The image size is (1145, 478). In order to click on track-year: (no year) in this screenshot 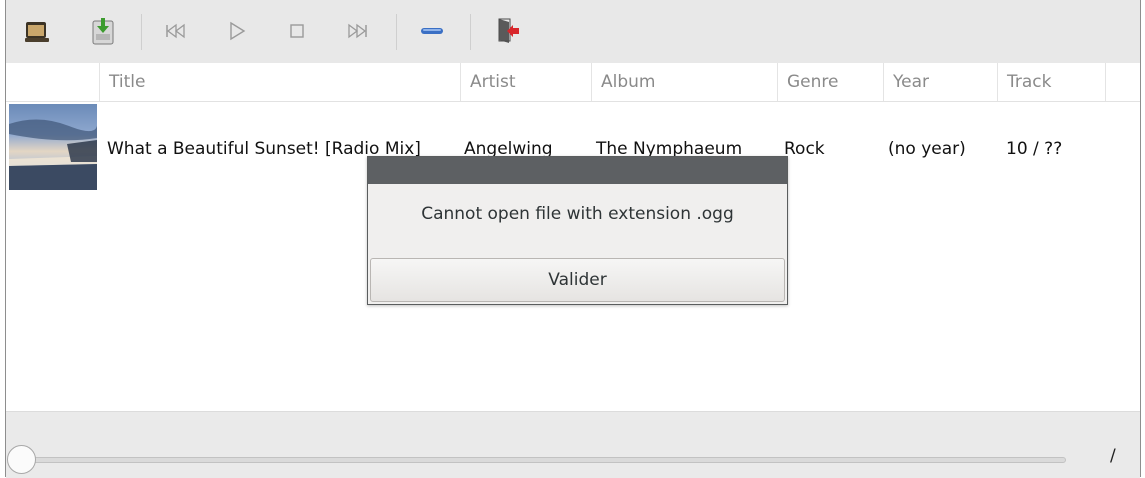, I will do `click(927, 149)`.